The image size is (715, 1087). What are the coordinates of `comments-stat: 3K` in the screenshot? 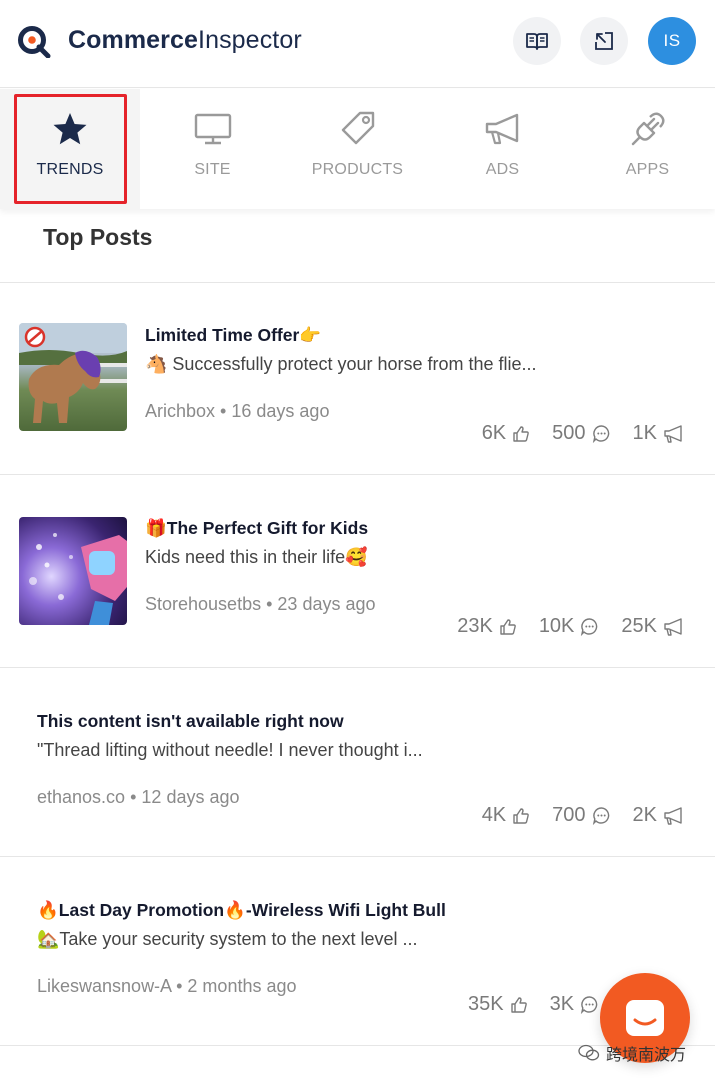 It's located at (574, 1004).